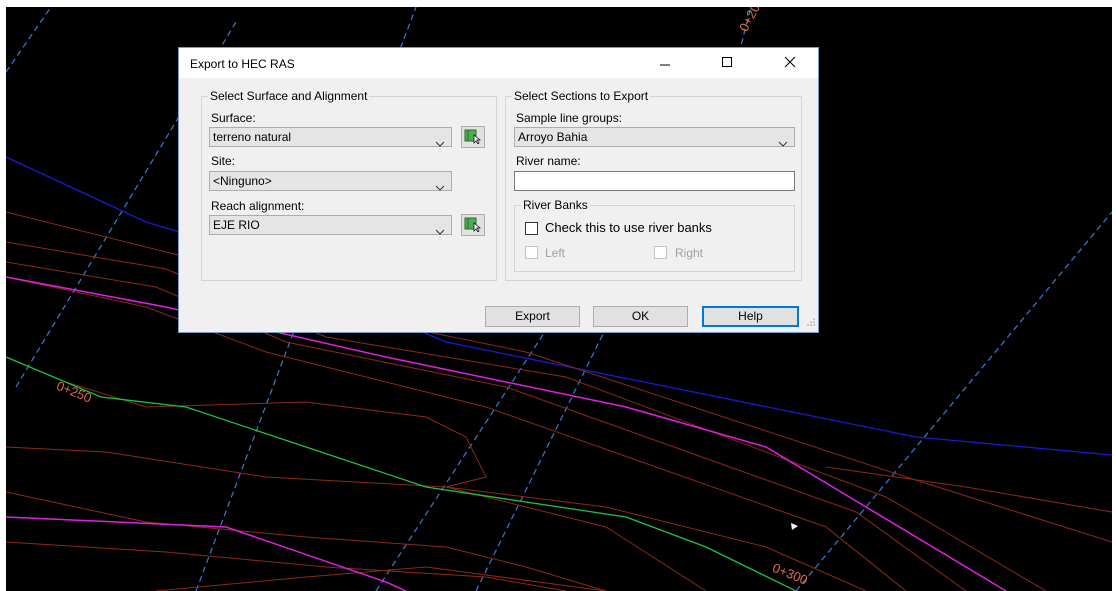  What do you see at coordinates (689, 253) in the screenshot?
I see `right-bank-label: Right` at bounding box center [689, 253].